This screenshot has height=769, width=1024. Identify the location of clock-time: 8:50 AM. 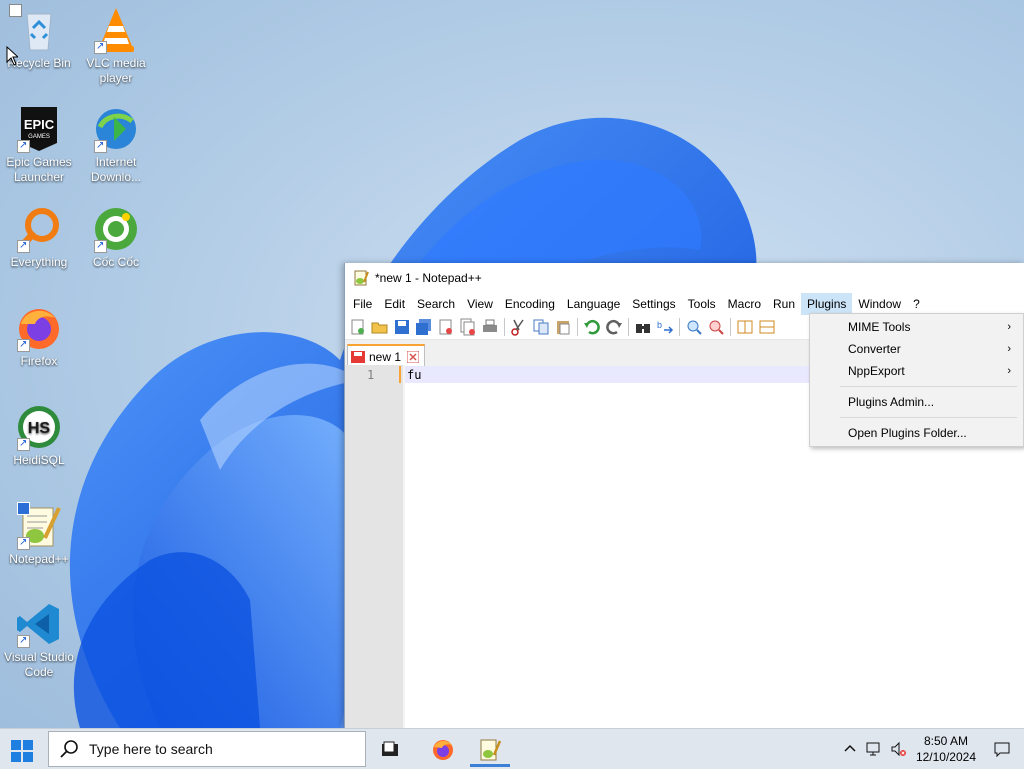
(945, 741).